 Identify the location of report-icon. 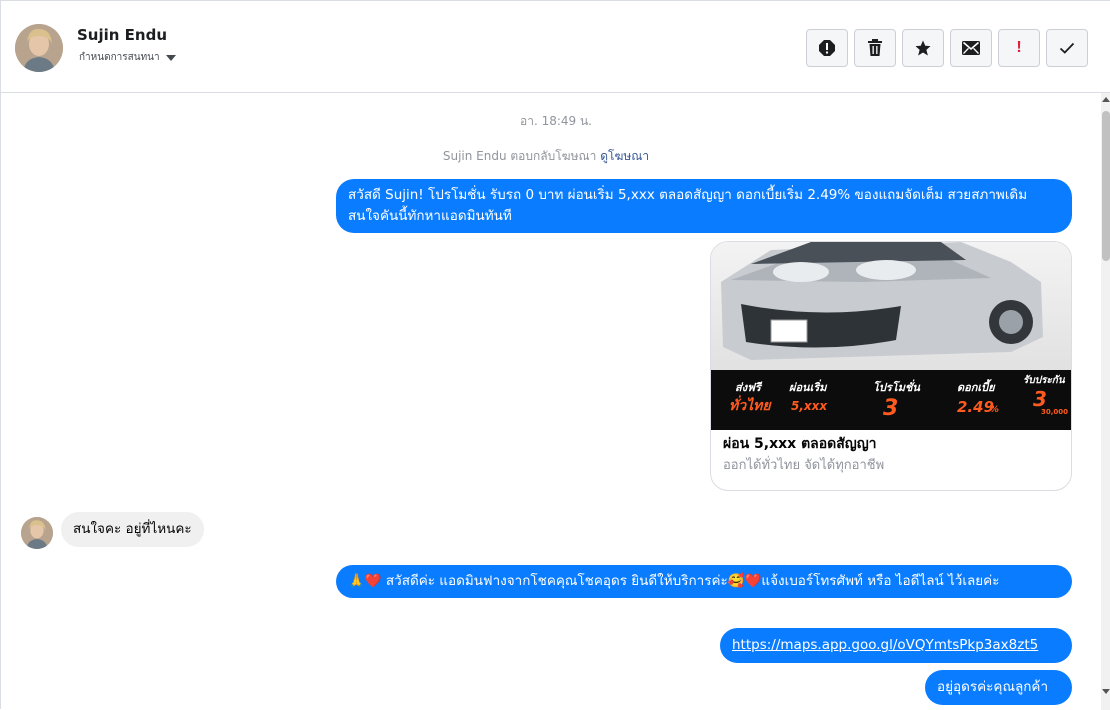
(827, 48).